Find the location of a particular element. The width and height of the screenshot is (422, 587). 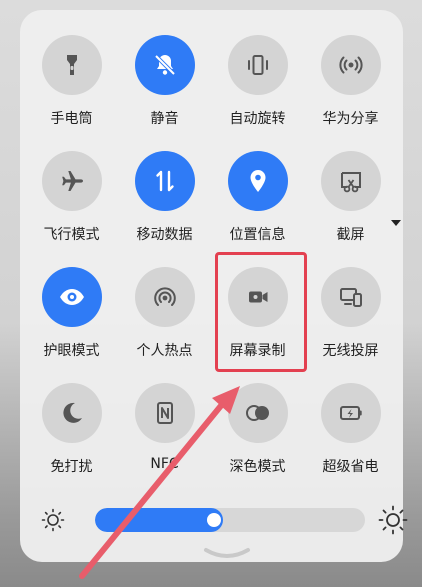

auto-rotate-toggle-button is located at coordinates (257, 65).